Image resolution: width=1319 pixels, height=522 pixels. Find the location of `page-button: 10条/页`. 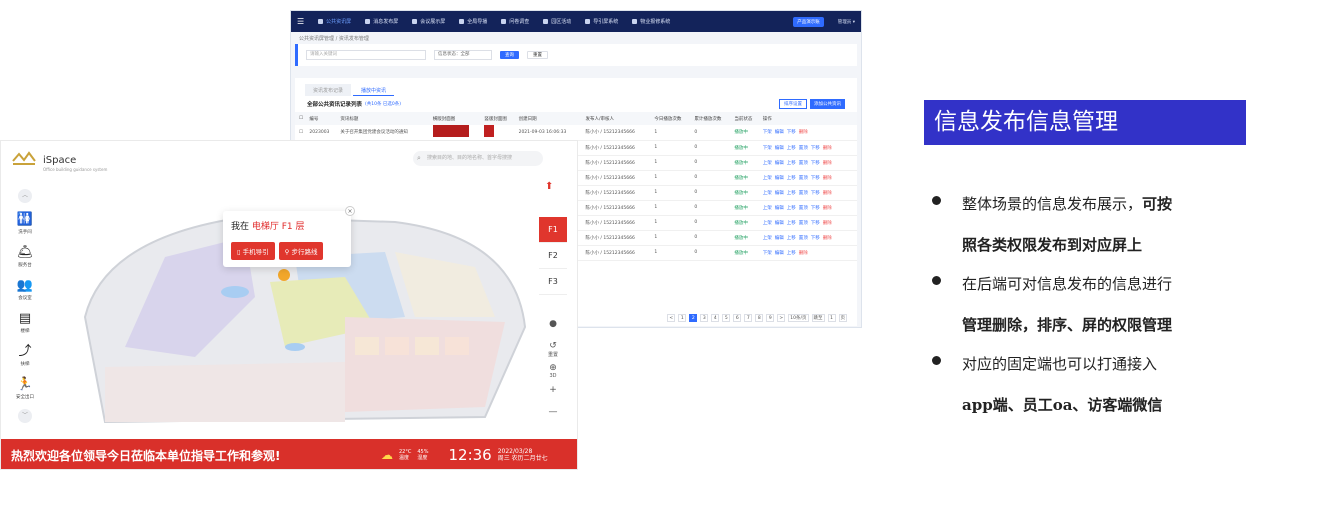

page-button: 10条/页 is located at coordinates (798, 318).